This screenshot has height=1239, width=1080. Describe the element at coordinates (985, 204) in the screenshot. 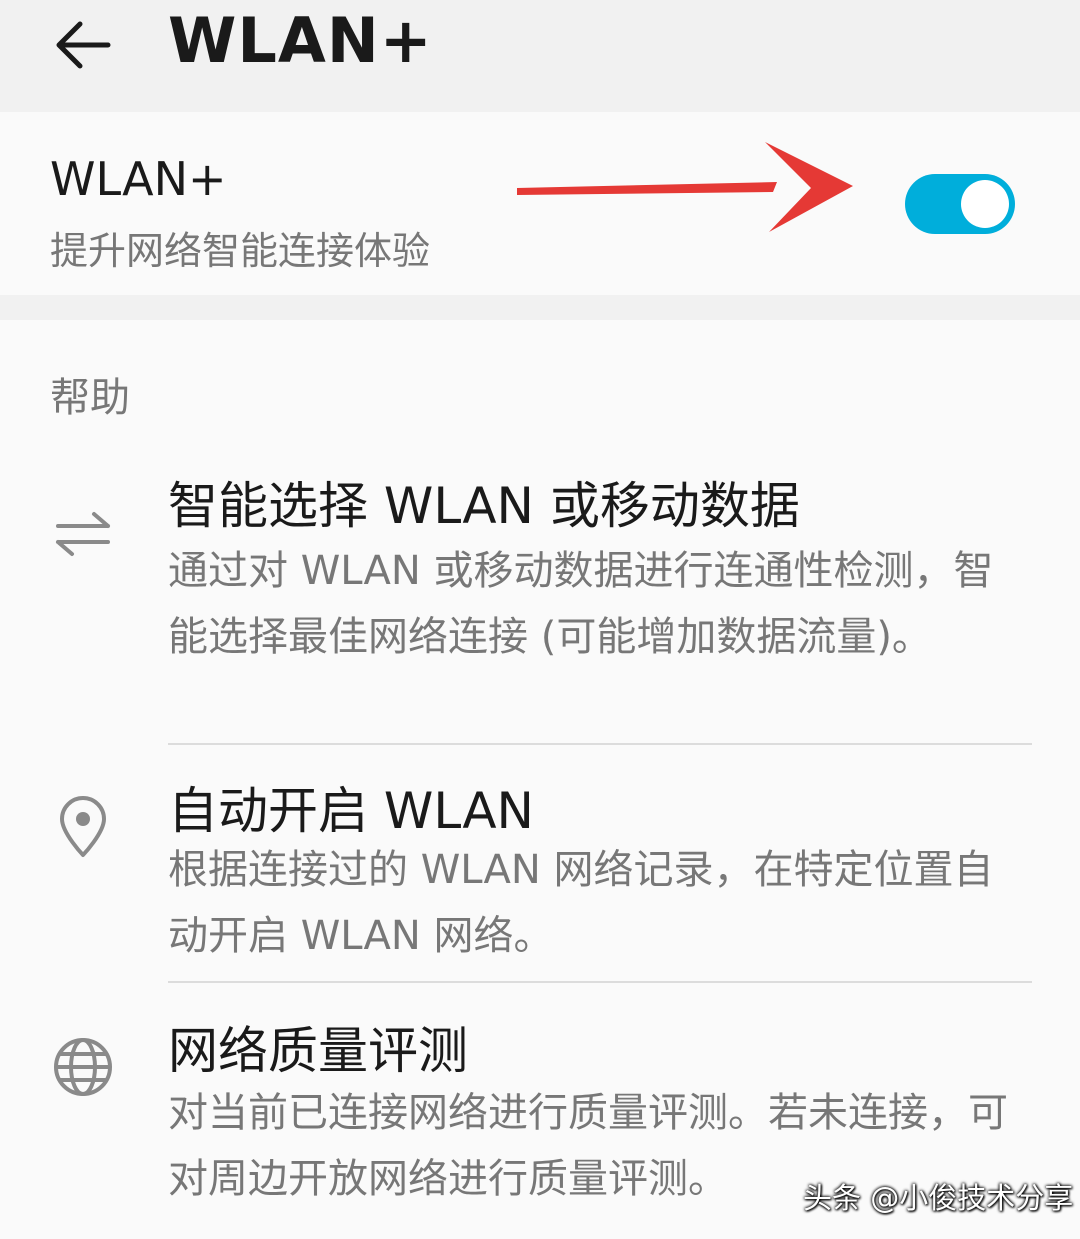

I see `toggle-knob` at that location.